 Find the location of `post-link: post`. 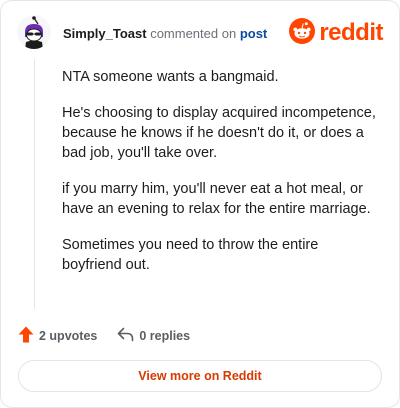

post-link: post is located at coordinates (253, 33).